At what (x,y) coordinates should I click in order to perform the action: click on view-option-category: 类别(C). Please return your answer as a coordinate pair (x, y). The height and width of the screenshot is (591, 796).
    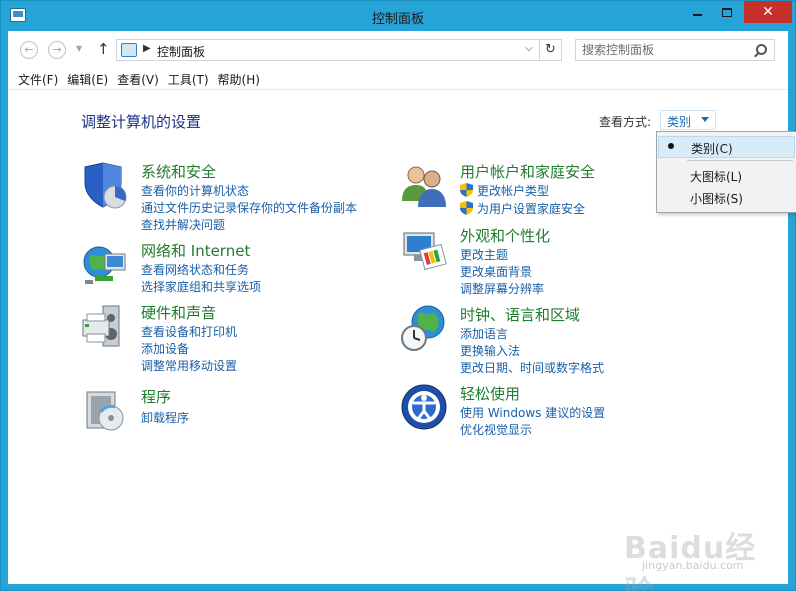
    Looking at the image, I should click on (726, 147).